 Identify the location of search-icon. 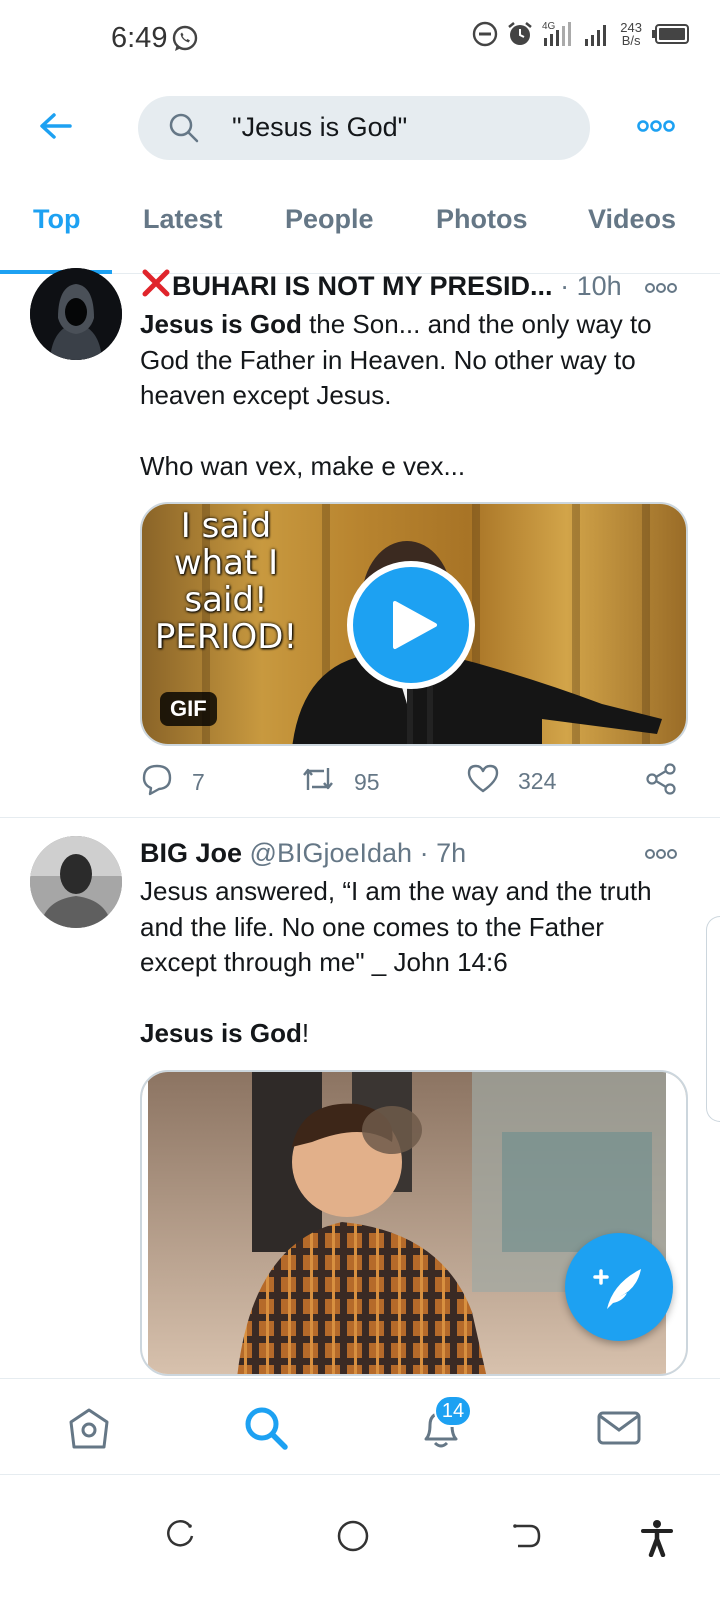
(184, 128).